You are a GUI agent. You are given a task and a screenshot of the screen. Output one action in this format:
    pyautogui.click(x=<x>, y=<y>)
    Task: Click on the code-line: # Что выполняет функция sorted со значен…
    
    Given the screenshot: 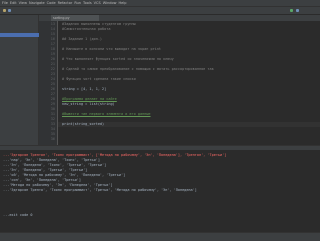 What is the action you would take?
    pyautogui.click(x=118, y=59)
    